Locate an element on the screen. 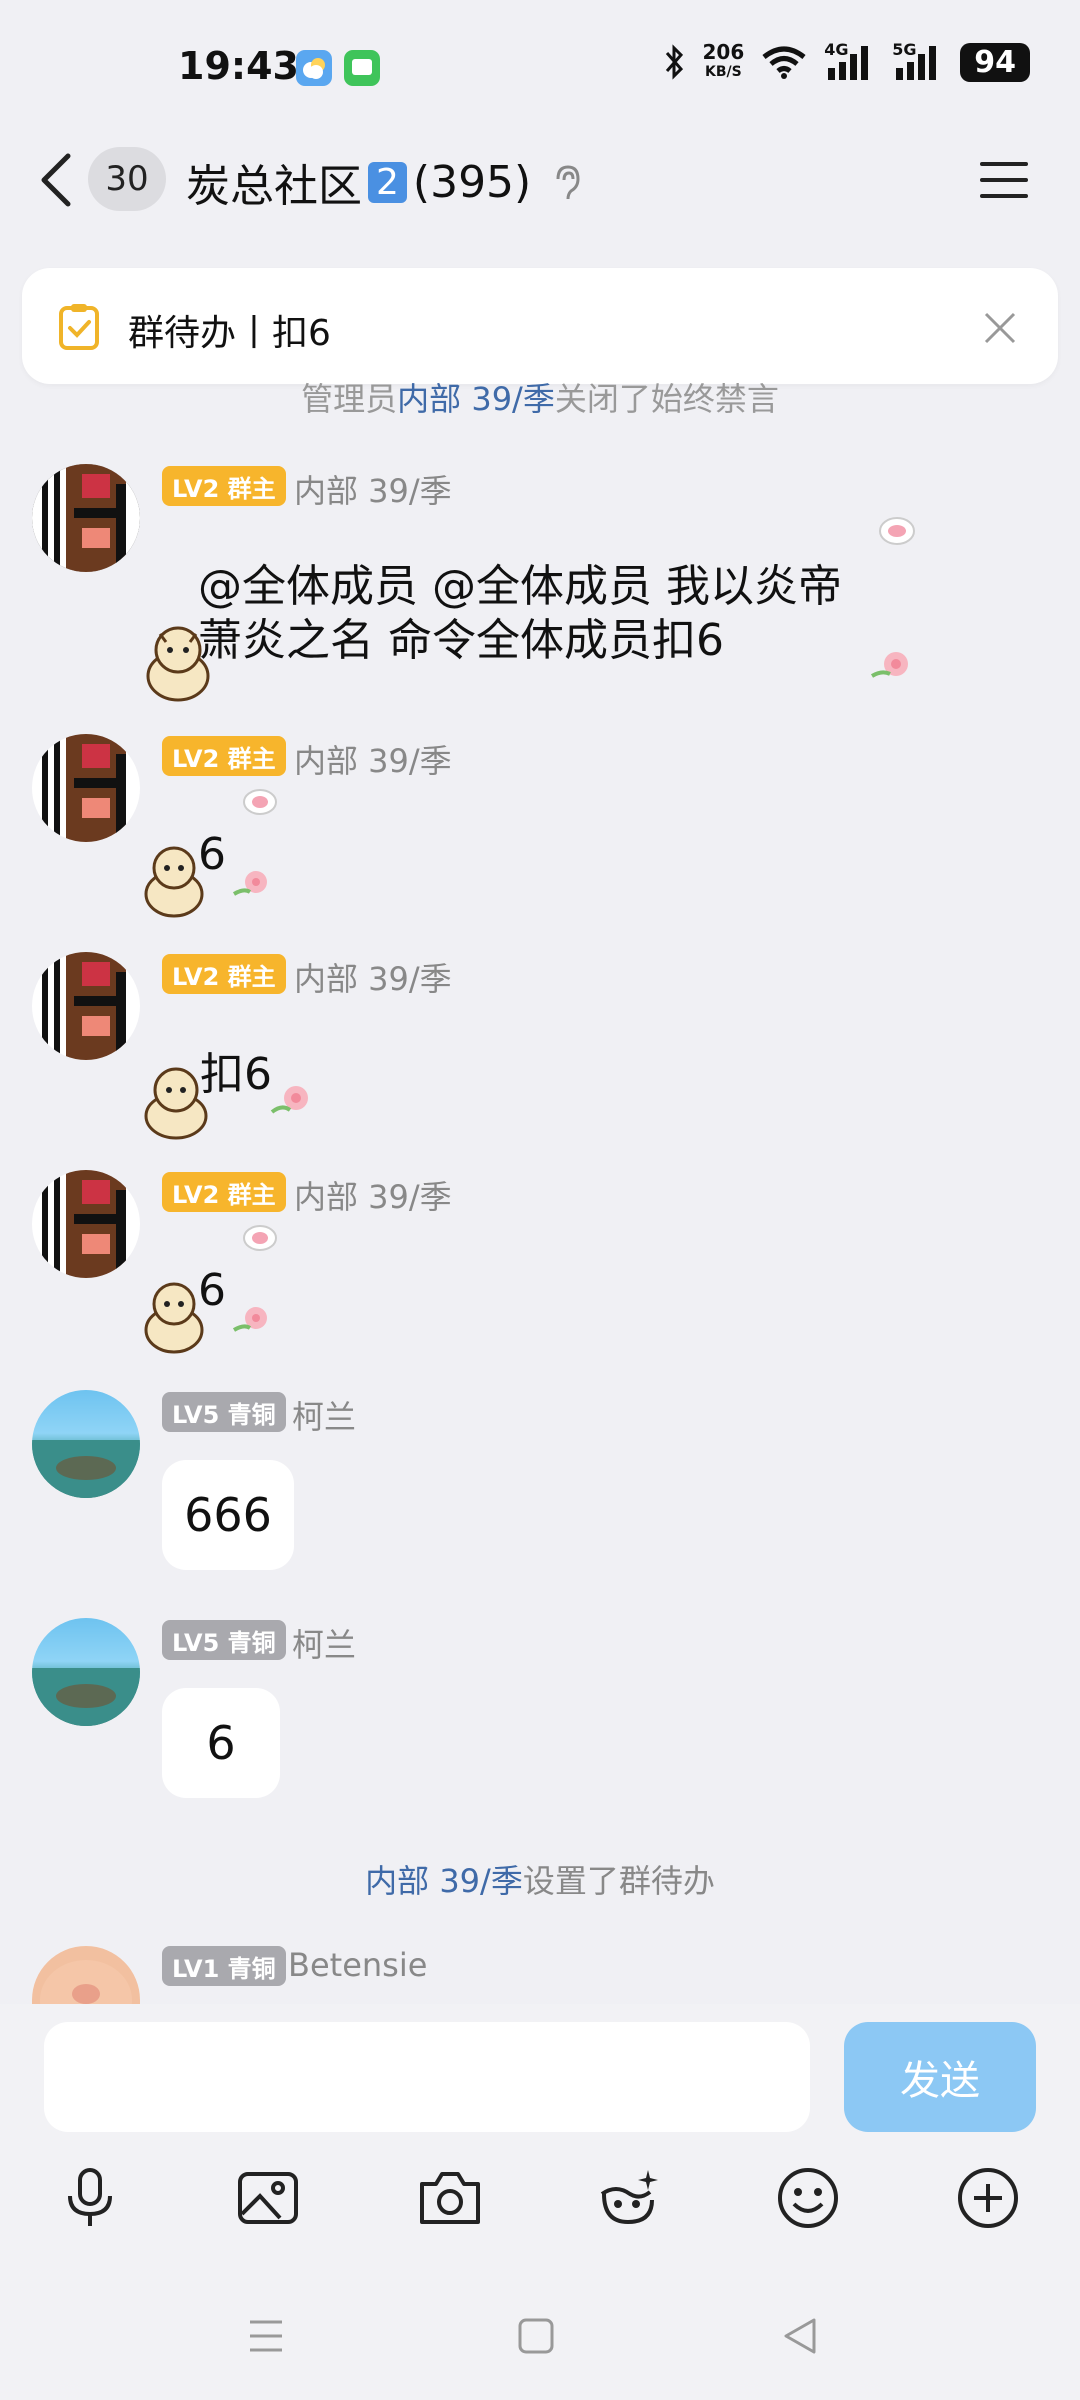 The width and height of the screenshot is (1080, 2400). status-icons: 206 KB/S 4G 5G 94 is located at coordinates (845, 61).